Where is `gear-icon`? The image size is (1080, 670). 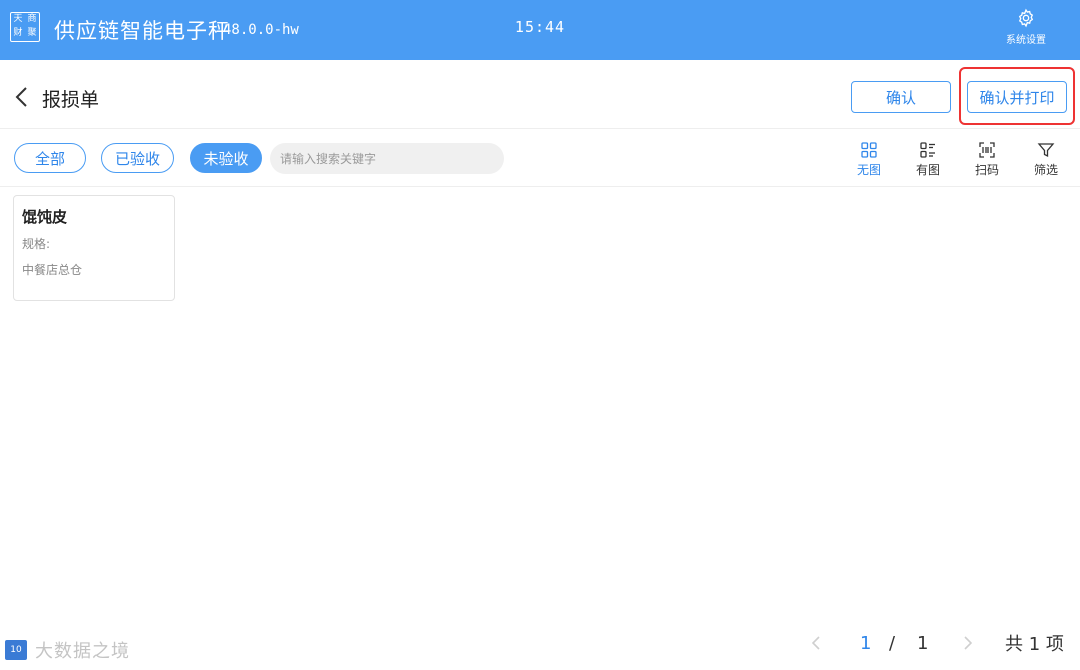 gear-icon is located at coordinates (1026, 18).